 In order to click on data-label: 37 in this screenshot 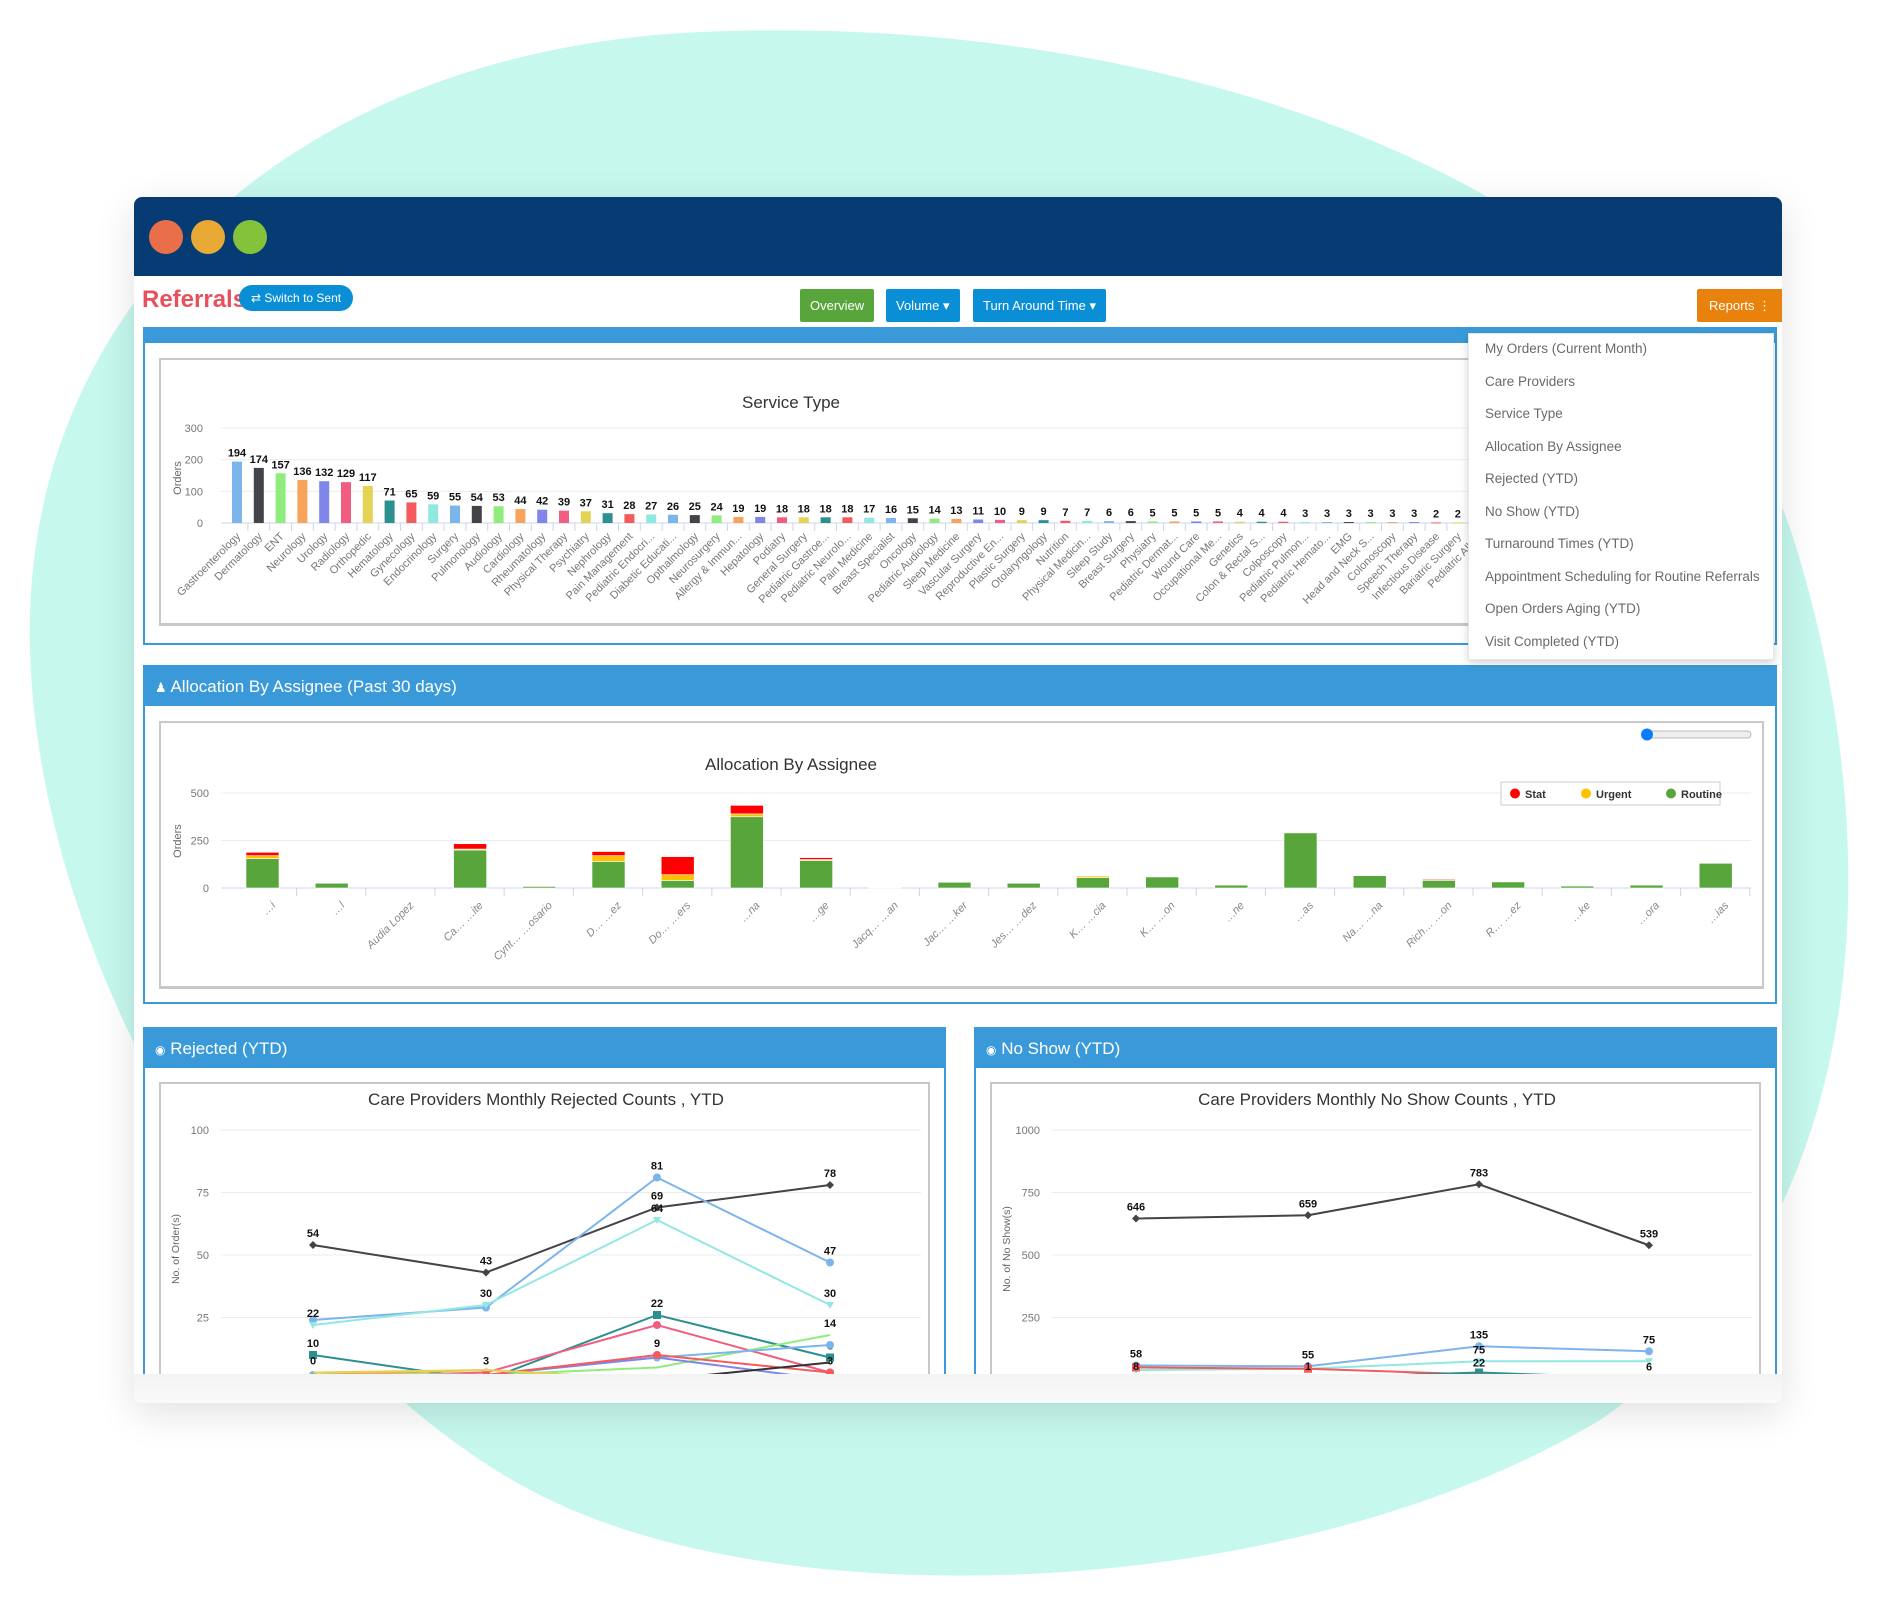, I will do `click(586, 503)`.